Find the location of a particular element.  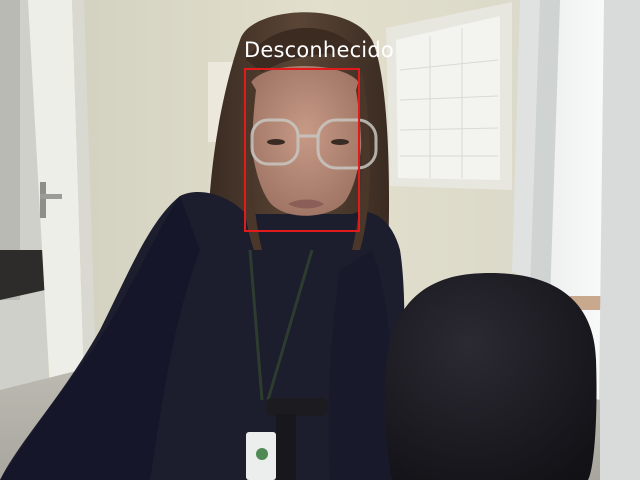

face-detection-box is located at coordinates (302, 150).